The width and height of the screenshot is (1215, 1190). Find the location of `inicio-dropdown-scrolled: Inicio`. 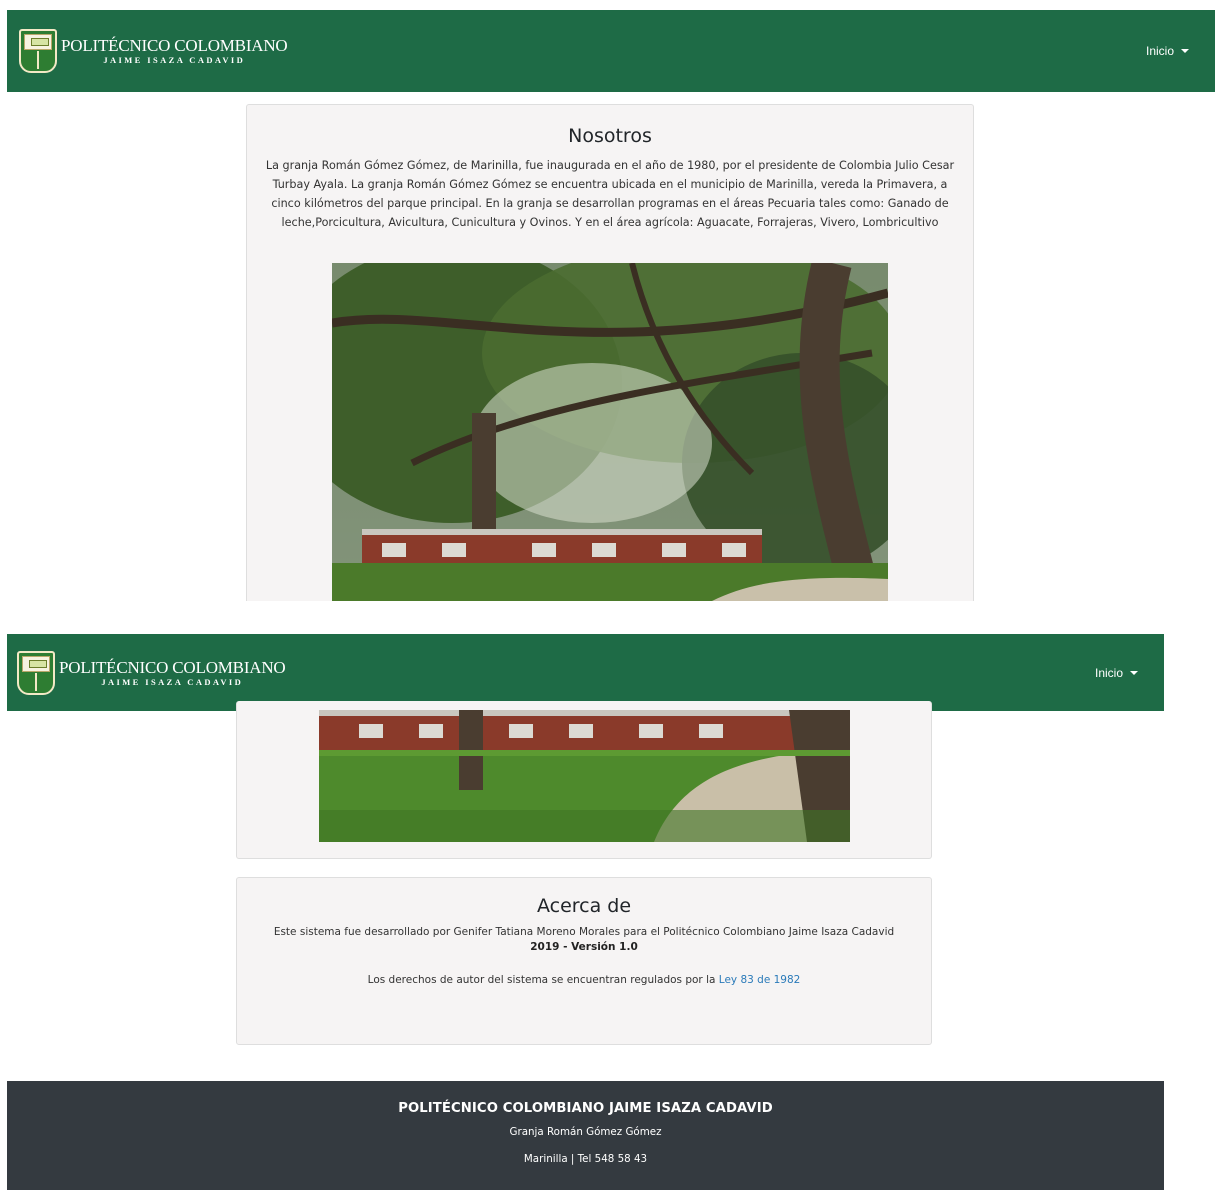

inicio-dropdown-scrolled: Inicio is located at coordinates (1116, 673).